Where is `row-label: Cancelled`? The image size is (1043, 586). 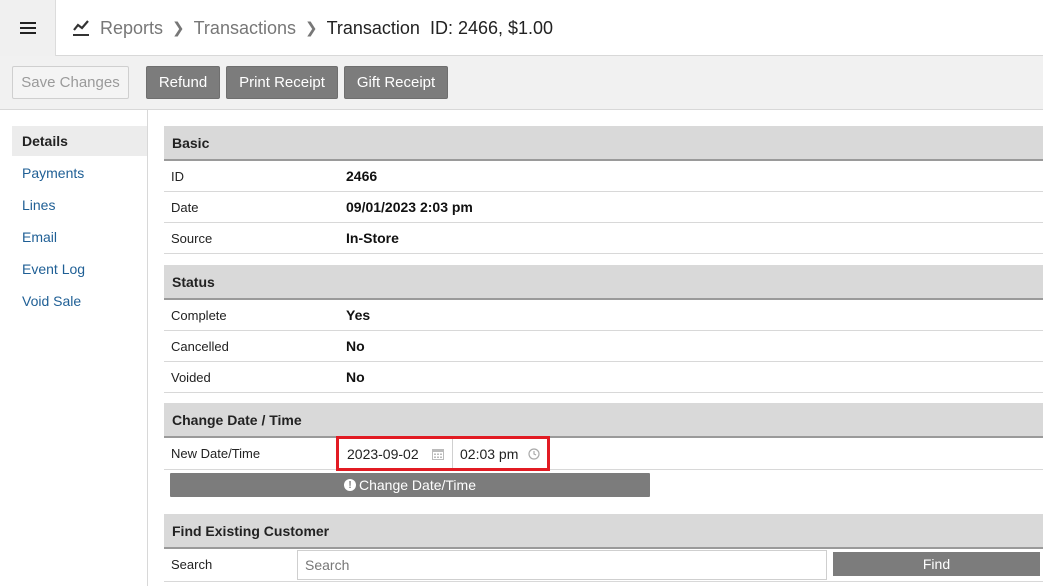
row-label: Cancelled is located at coordinates (200, 346).